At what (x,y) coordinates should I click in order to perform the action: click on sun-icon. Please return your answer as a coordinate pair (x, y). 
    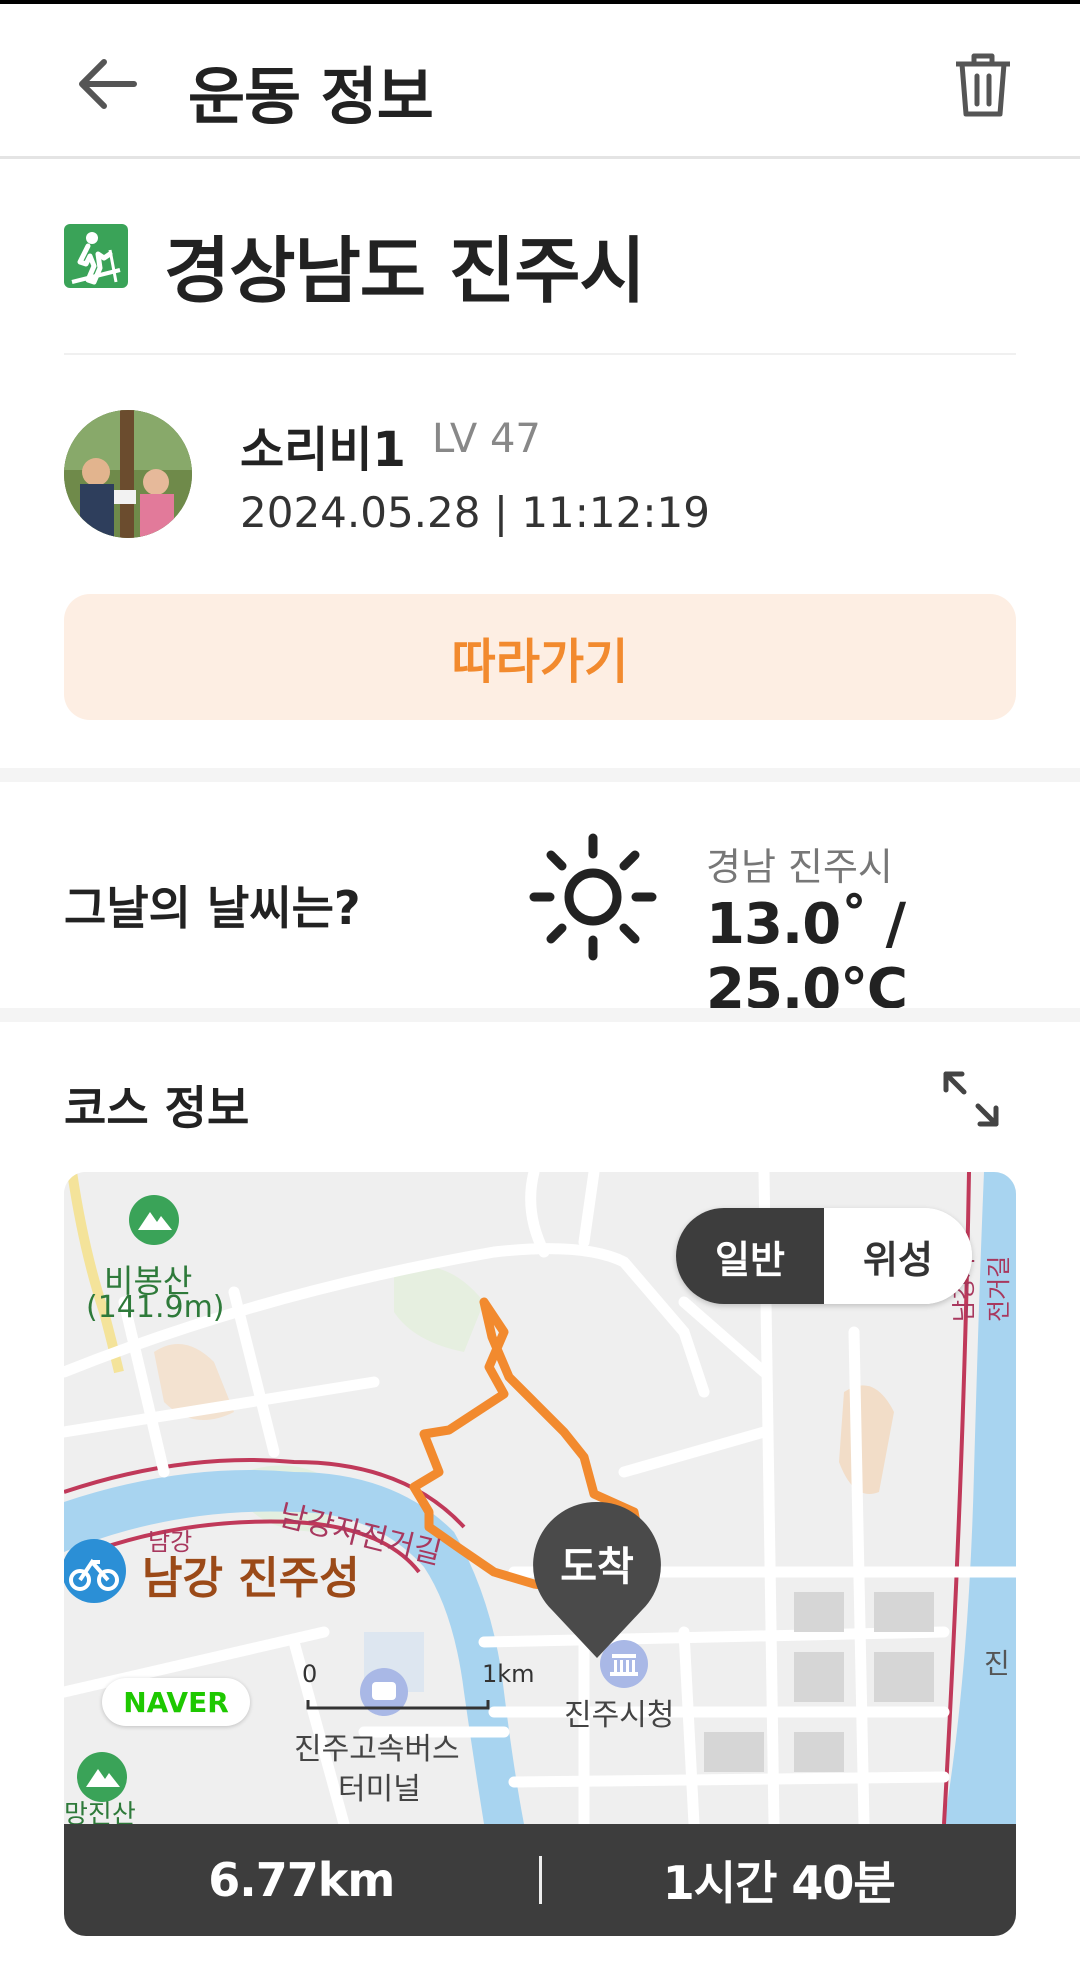
    Looking at the image, I should click on (593, 897).